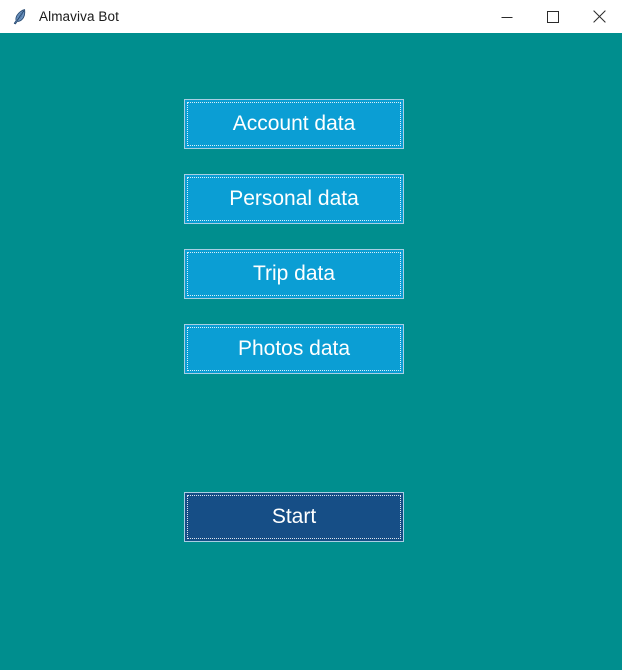  I want to click on trip-data-button: Trip data, so click(294, 274).